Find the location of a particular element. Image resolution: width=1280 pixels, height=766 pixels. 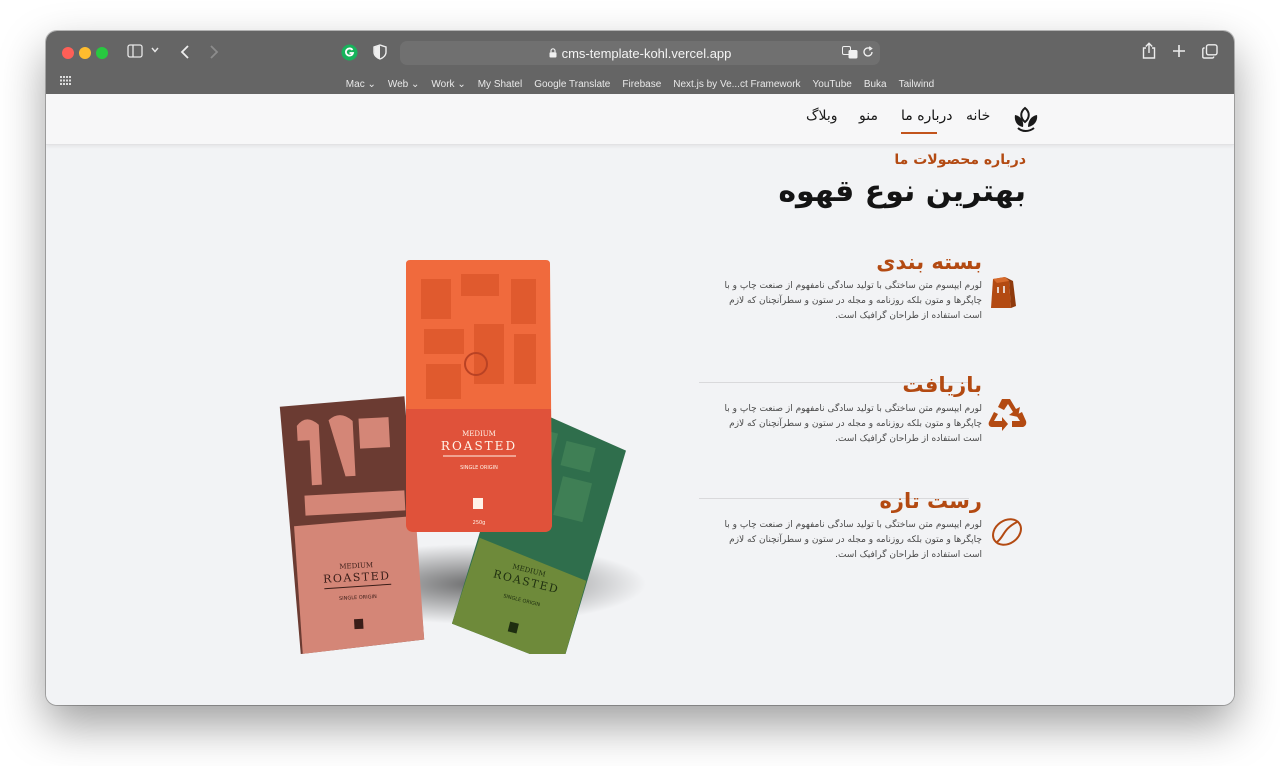

close-window-button is located at coordinates (68, 53).